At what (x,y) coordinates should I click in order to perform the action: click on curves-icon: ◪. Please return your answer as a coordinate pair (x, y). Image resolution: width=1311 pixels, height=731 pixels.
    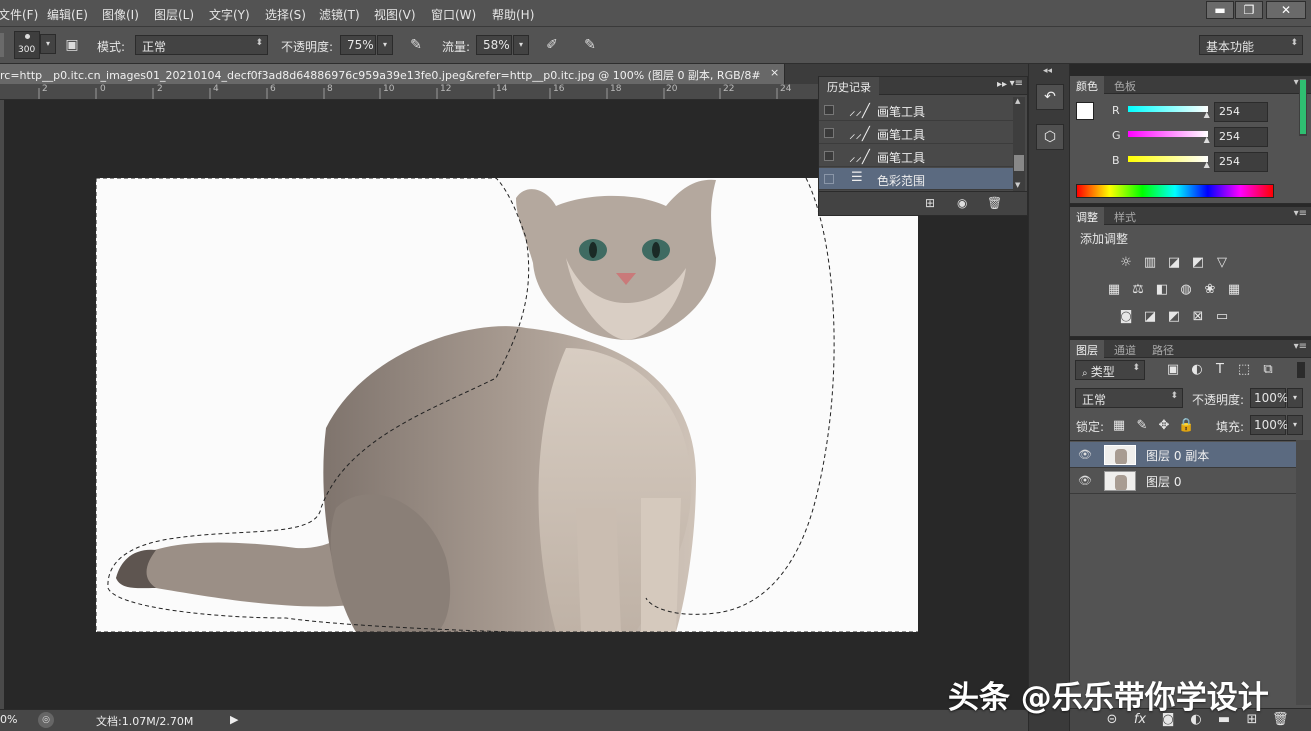
    Looking at the image, I should click on (1174, 263).